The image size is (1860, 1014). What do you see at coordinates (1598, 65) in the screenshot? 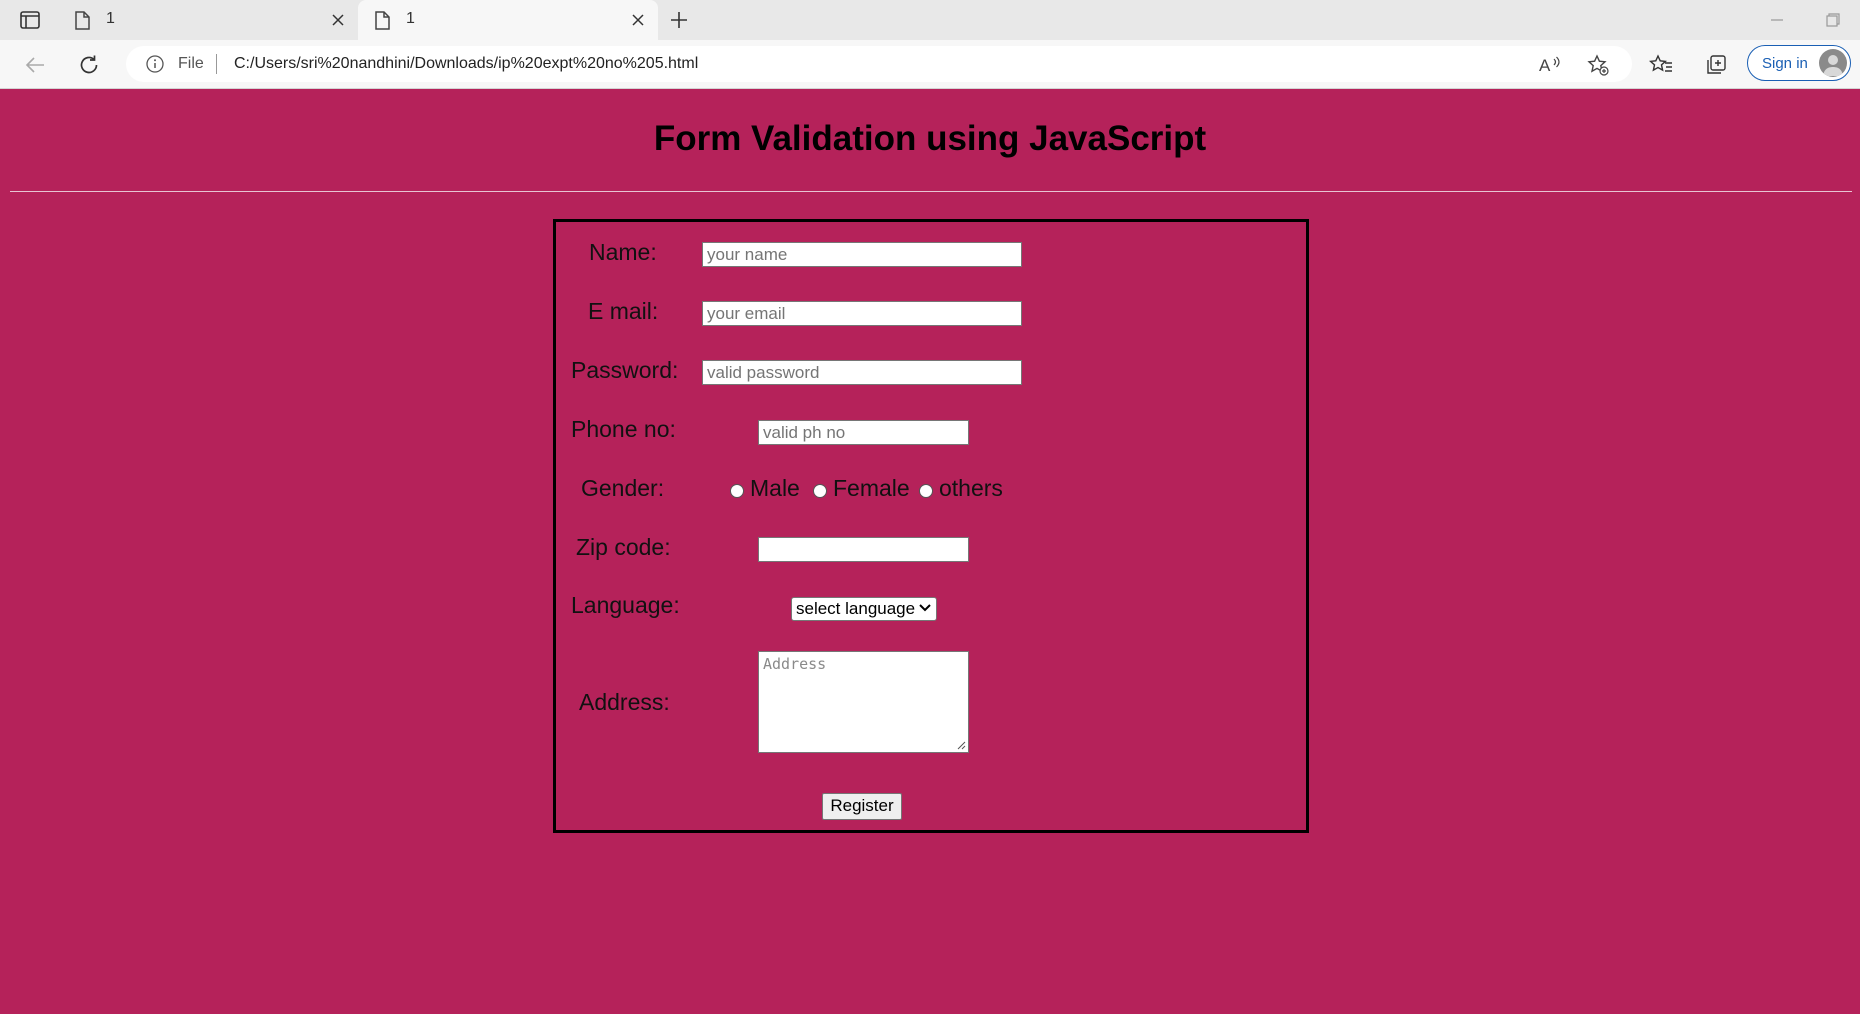
I see `add-favorite-icon` at bounding box center [1598, 65].